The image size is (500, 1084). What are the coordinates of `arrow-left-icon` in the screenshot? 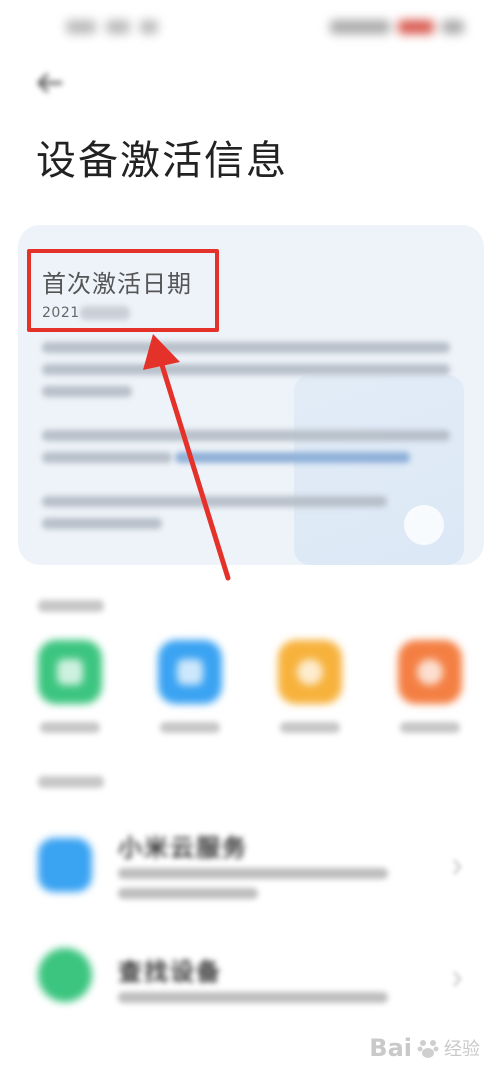 It's located at (50, 83).